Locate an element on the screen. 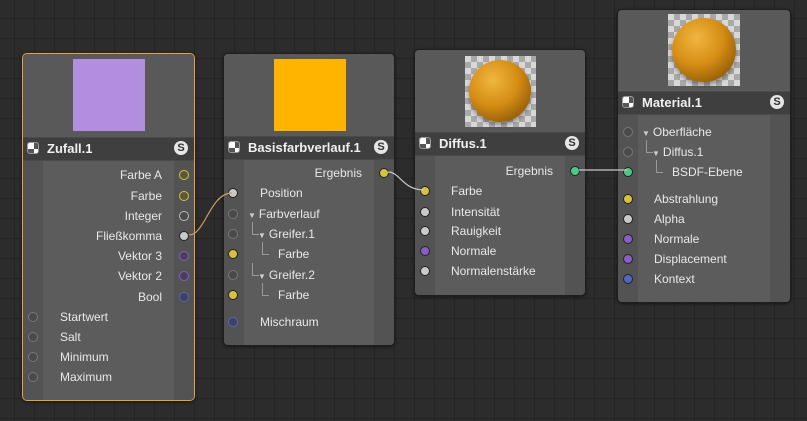  input-port-farbe is located at coordinates (425, 191).